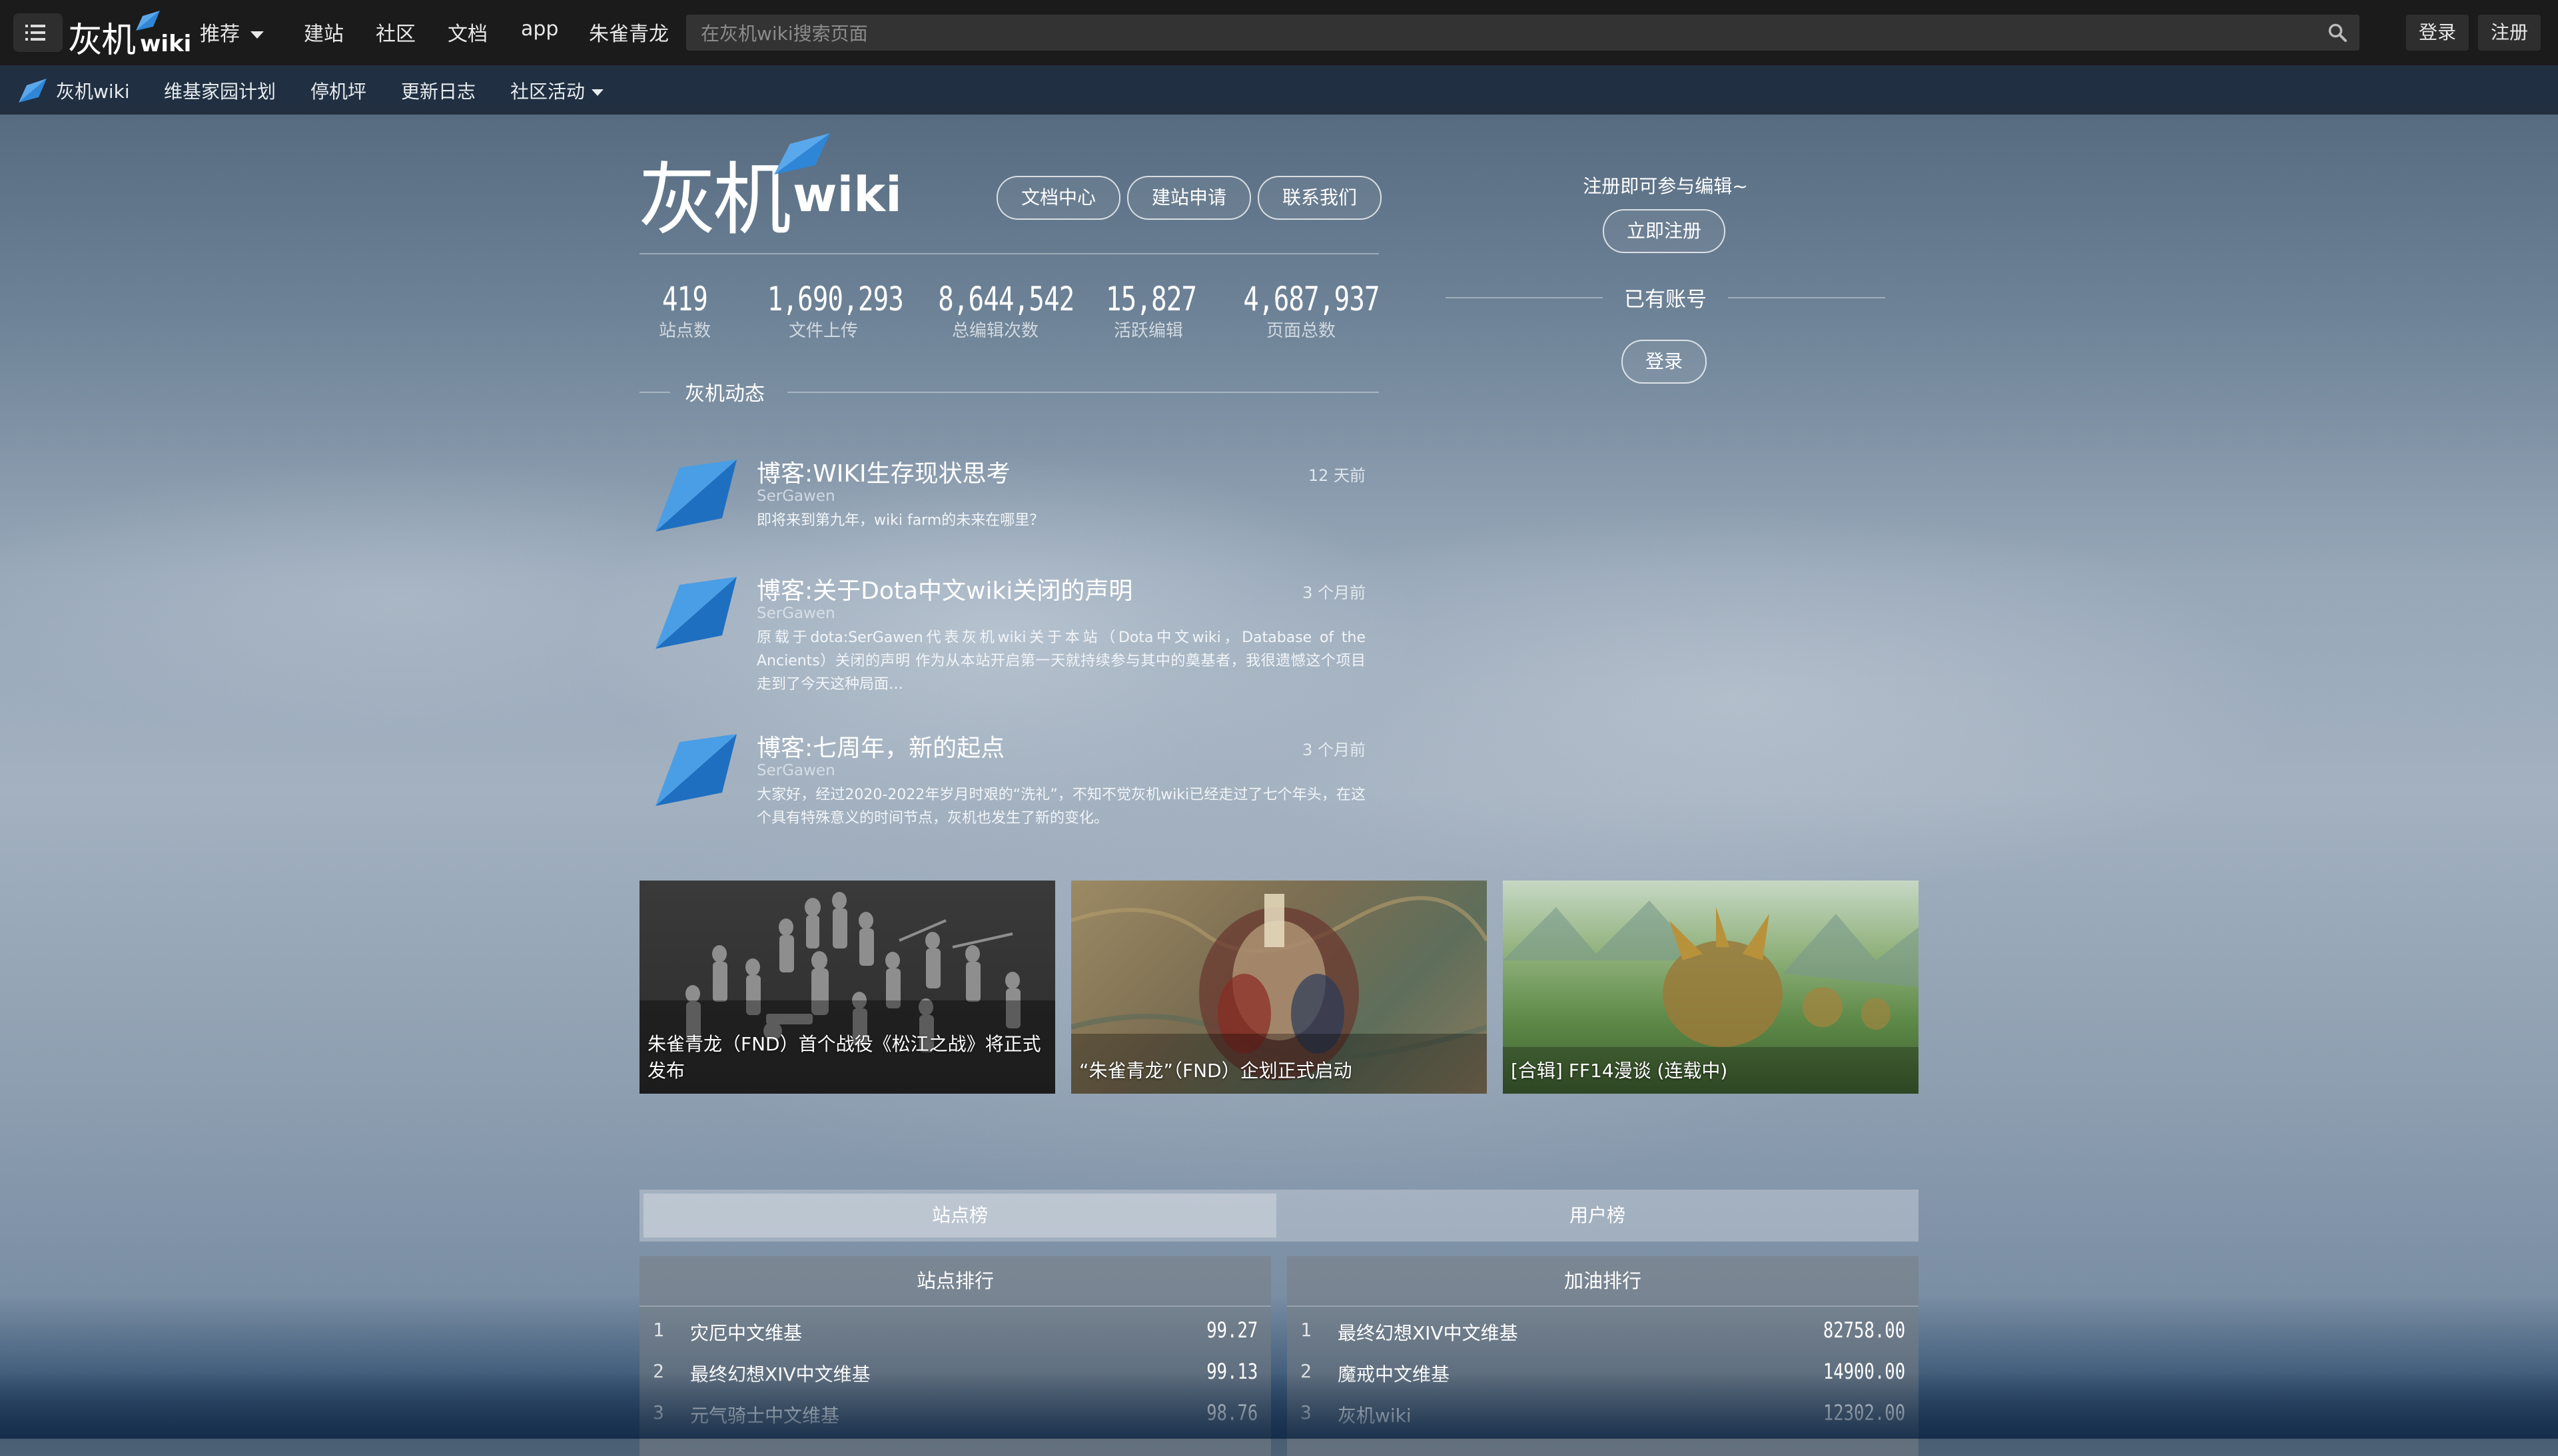 This screenshot has height=1456, width=2558. What do you see at coordinates (1602, 1371) in the screenshot?
I see `ranking-row: 2 魔戒中文维基 14900.00` at bounding box center [1602, 1371].